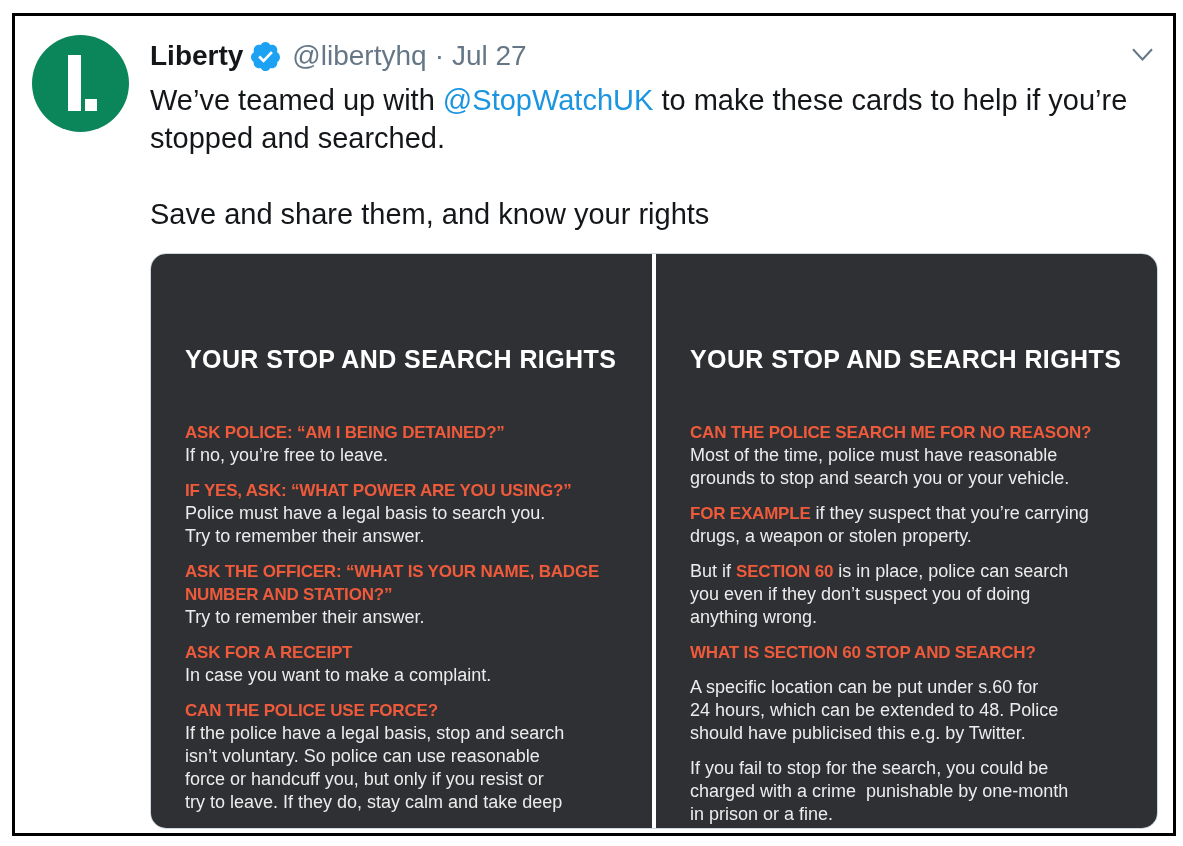 The width and height of the screenshot is (1183, 846). Describe the element at coordinates (489, 56) in the screenshot. I see `tweet-date: Jul 27` at that location.